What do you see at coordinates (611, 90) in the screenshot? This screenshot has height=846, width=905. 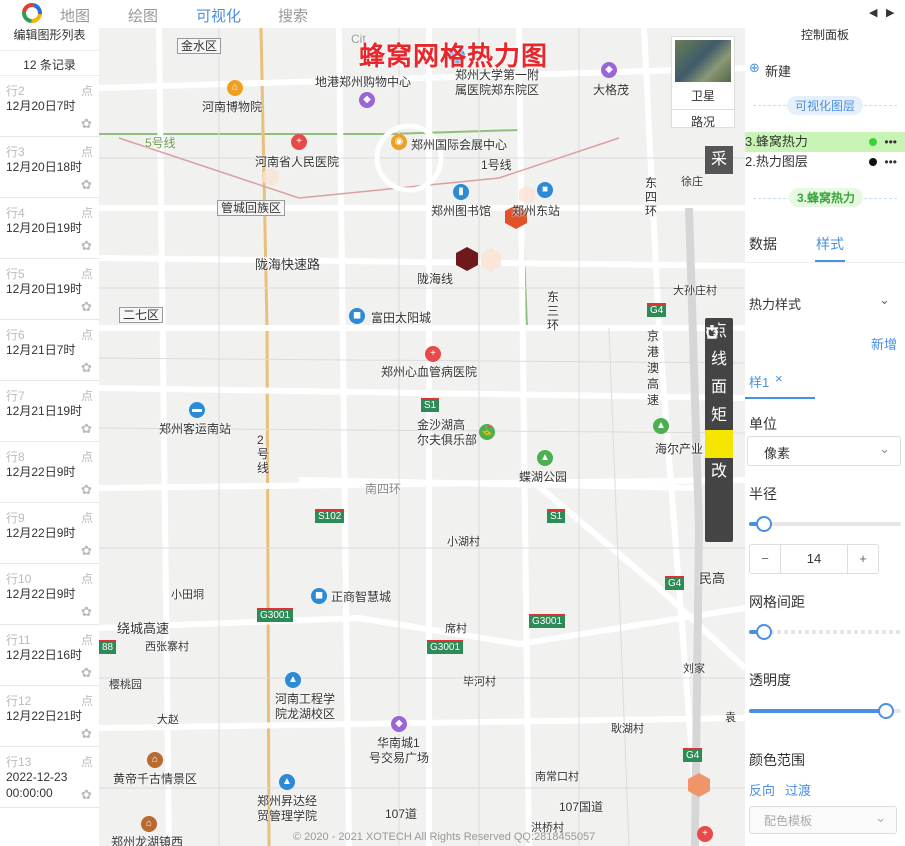 I see `map-label: 大格茂` at bounding box center [611, 90].